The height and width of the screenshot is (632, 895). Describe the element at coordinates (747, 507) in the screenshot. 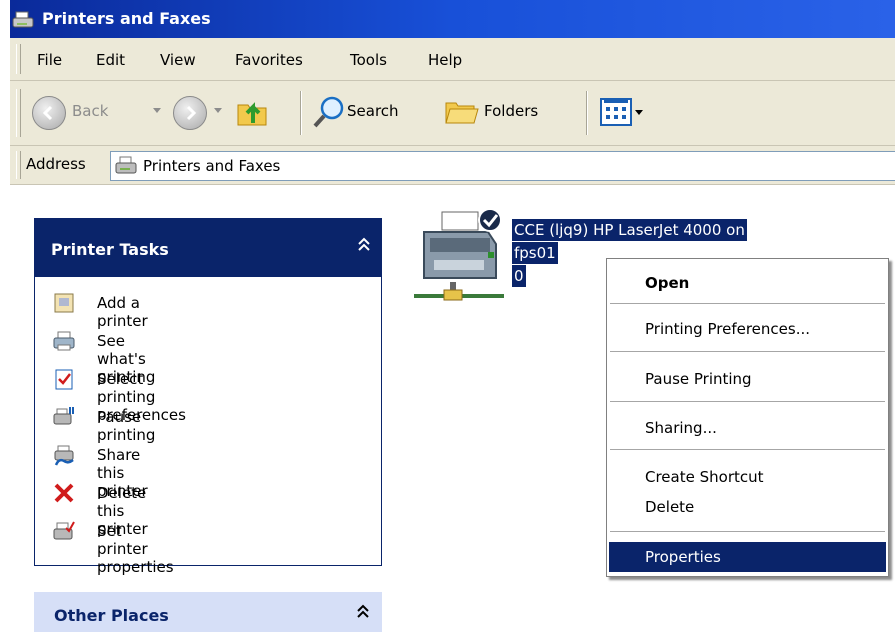

I see `menu-delete: Delete` at that location.